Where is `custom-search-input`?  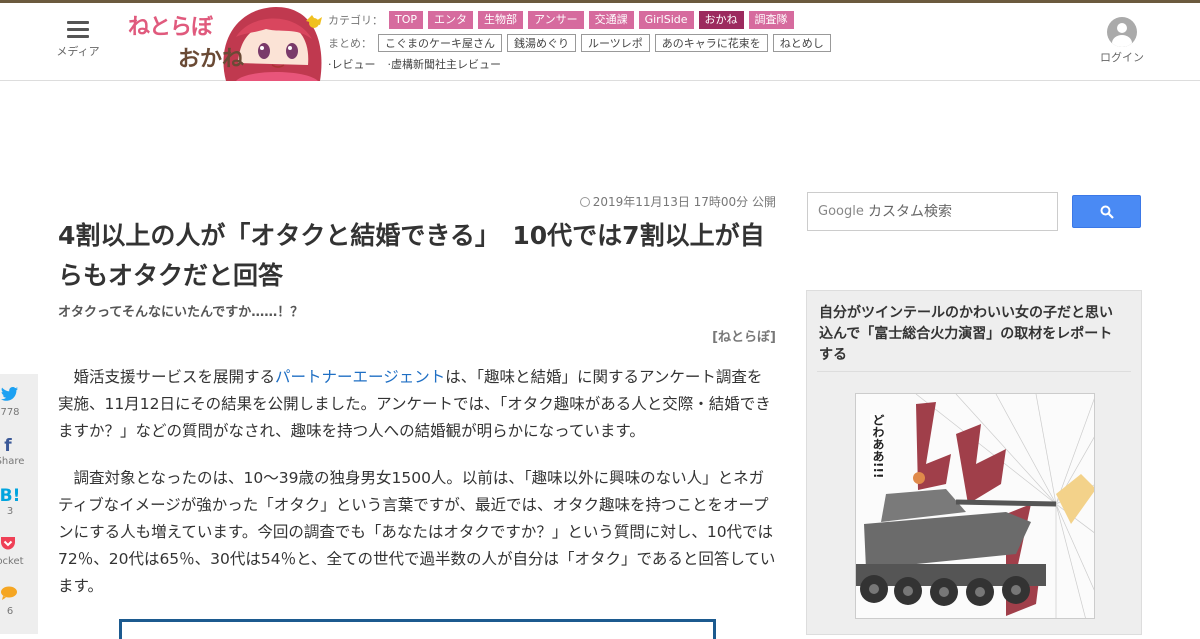 custom-search-input is located at coordinates (958, 212).